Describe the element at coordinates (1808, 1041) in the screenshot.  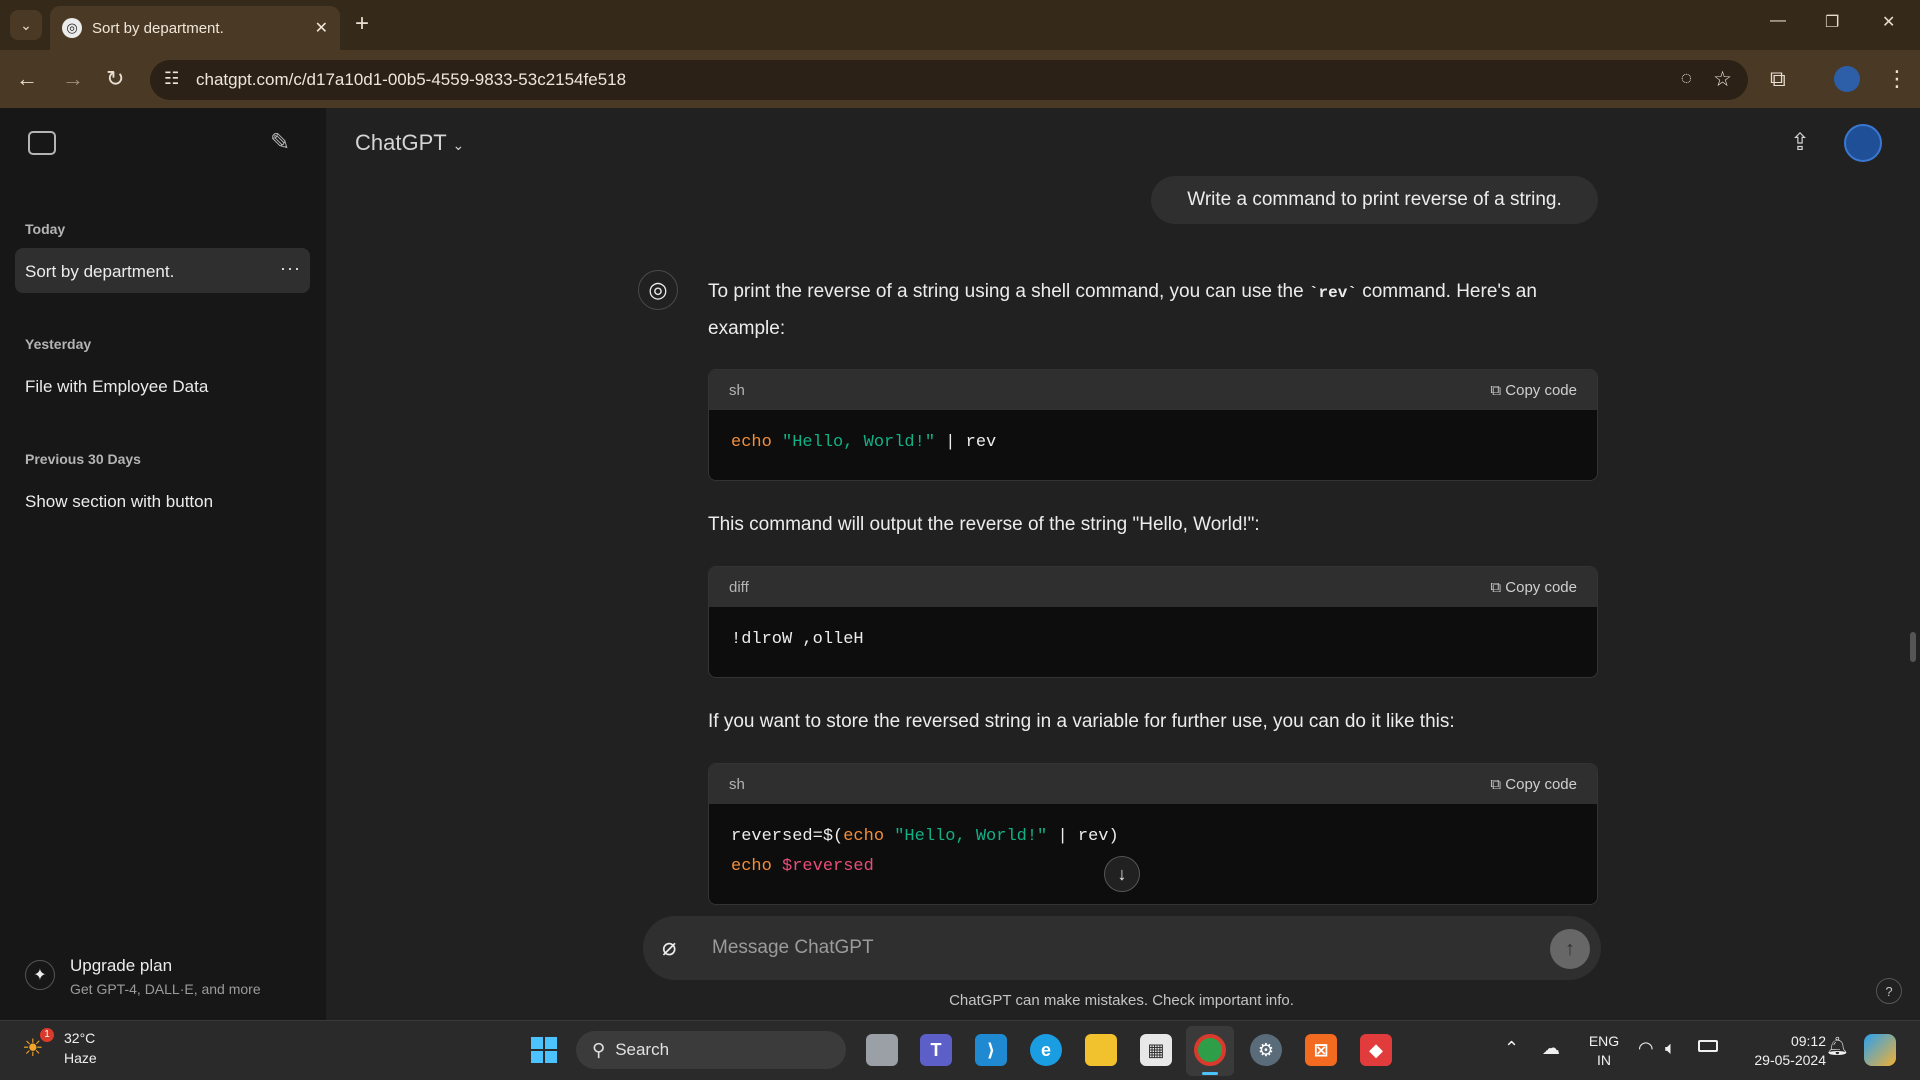
I see `time: 09:12` at that location.